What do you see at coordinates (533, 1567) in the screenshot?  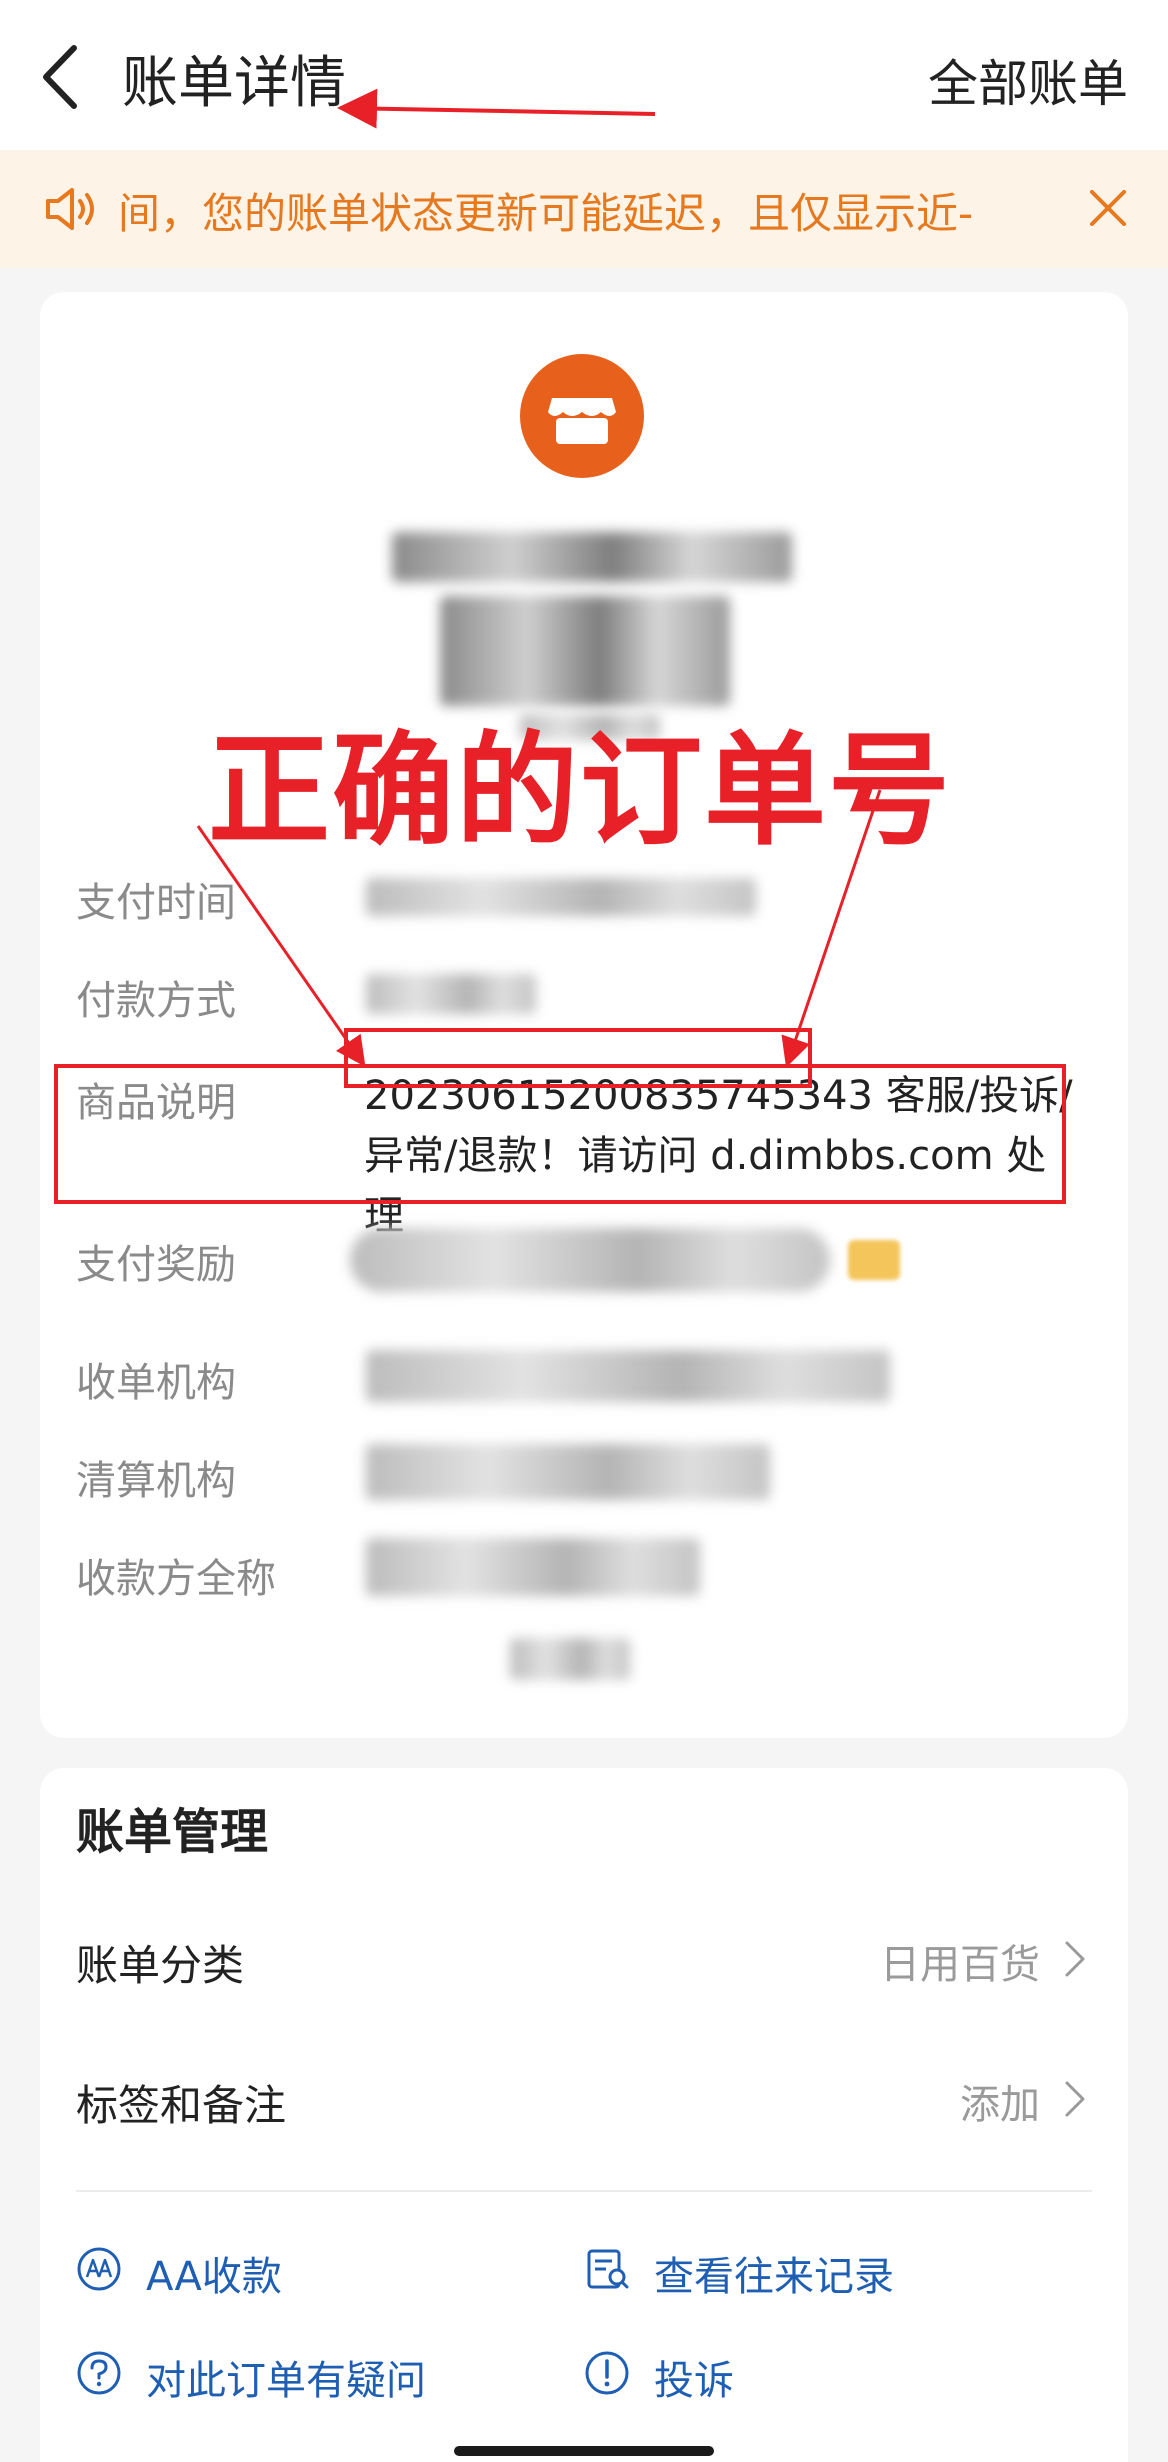 I see `payee-name-value-blurred` at bounding box center [533, 1567].